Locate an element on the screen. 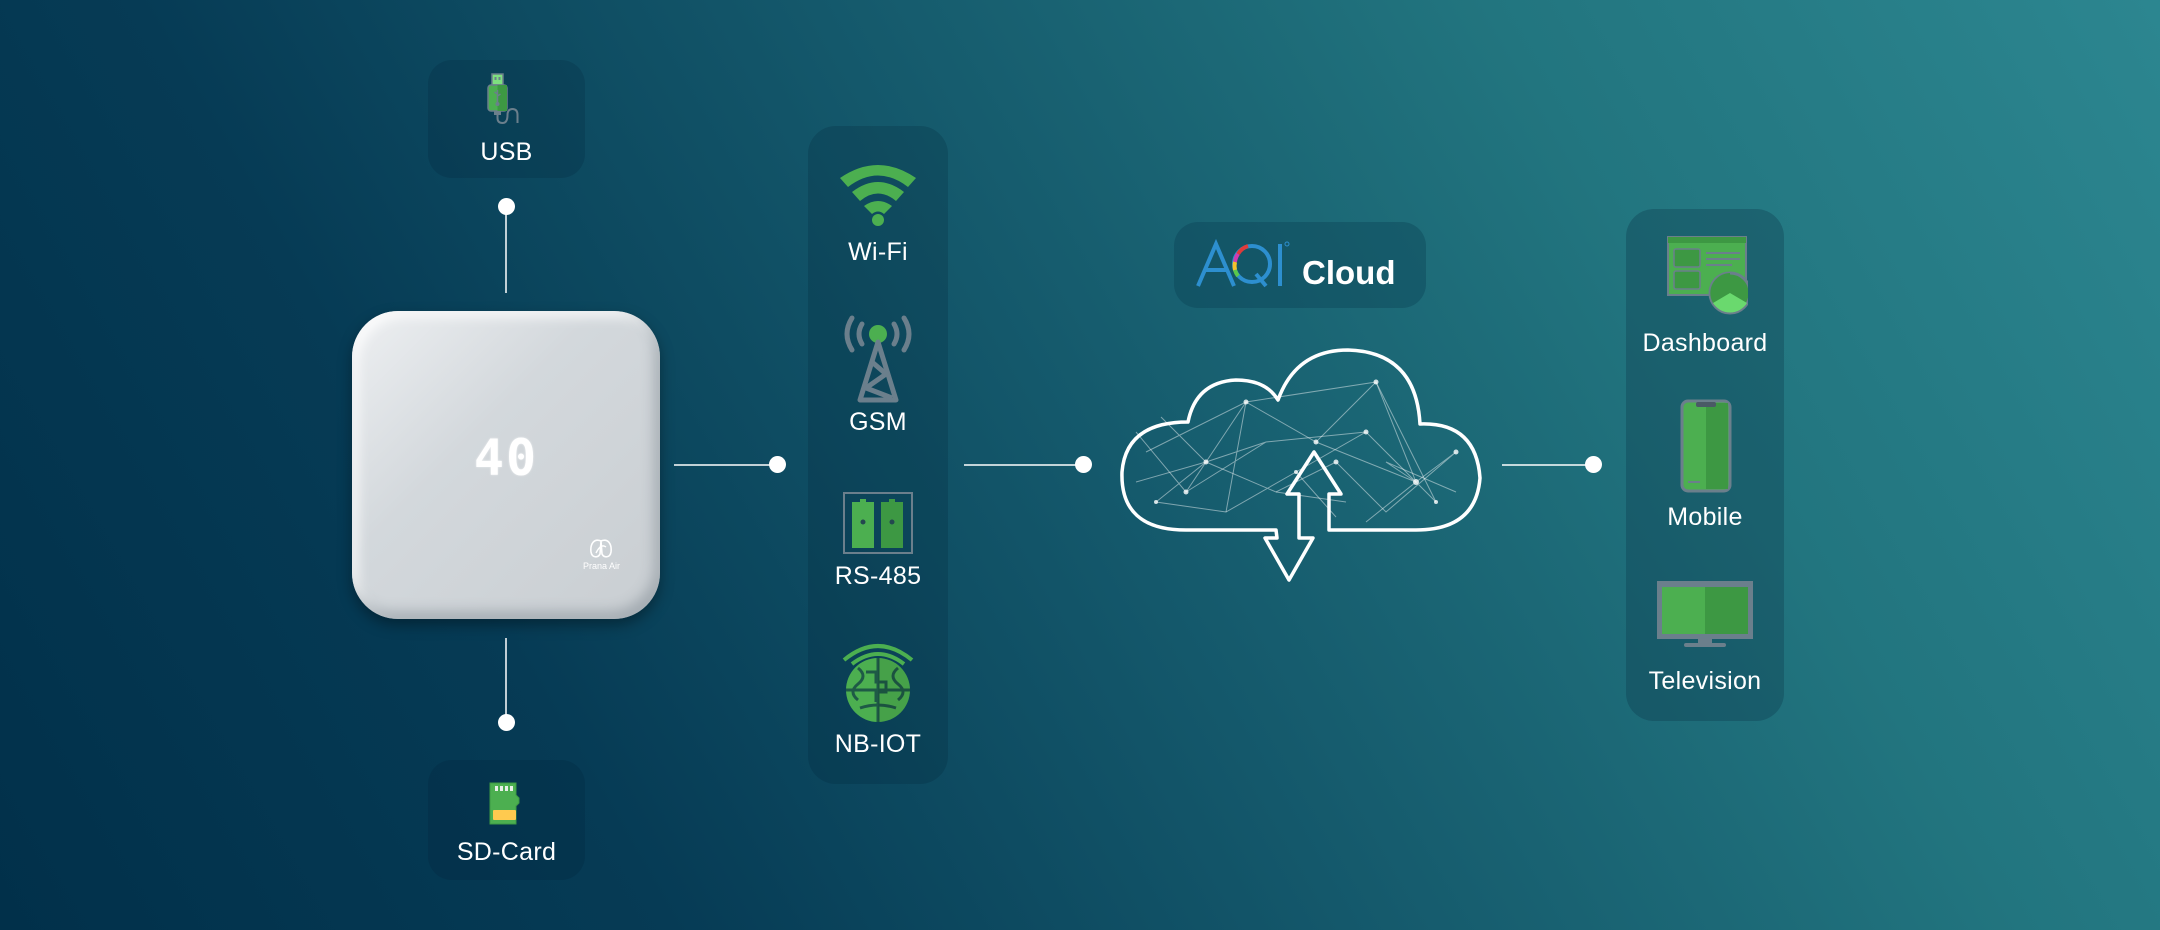  wifi-label: Wi-Fi is located at coordinates (878, 252).